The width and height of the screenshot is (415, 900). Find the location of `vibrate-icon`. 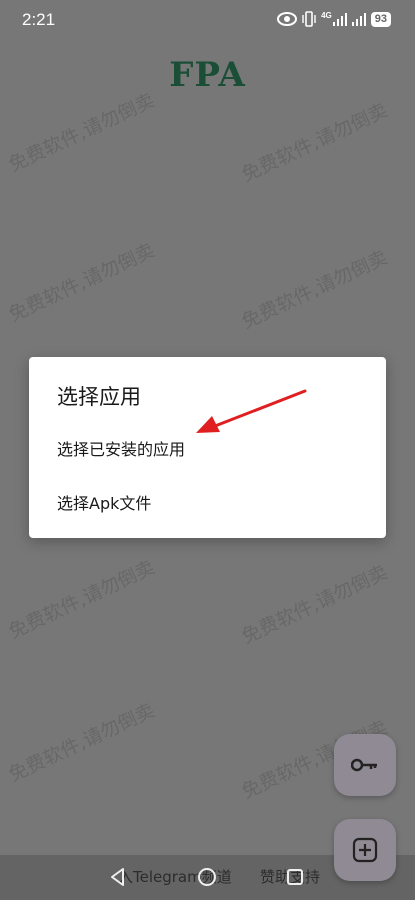

vibrate-icon is located at coordinates (309, 19).